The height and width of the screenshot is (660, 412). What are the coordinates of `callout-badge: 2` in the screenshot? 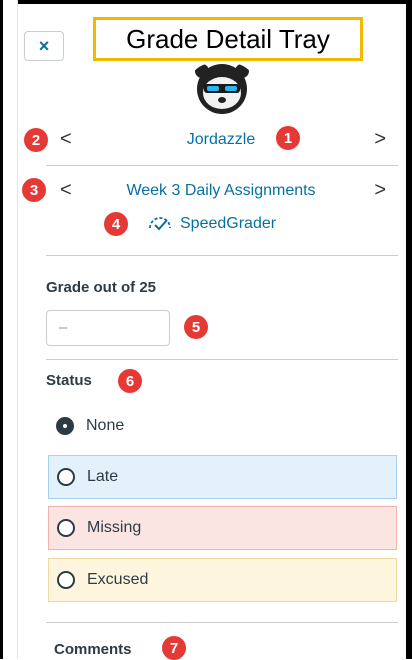 It's located at (36, 140).